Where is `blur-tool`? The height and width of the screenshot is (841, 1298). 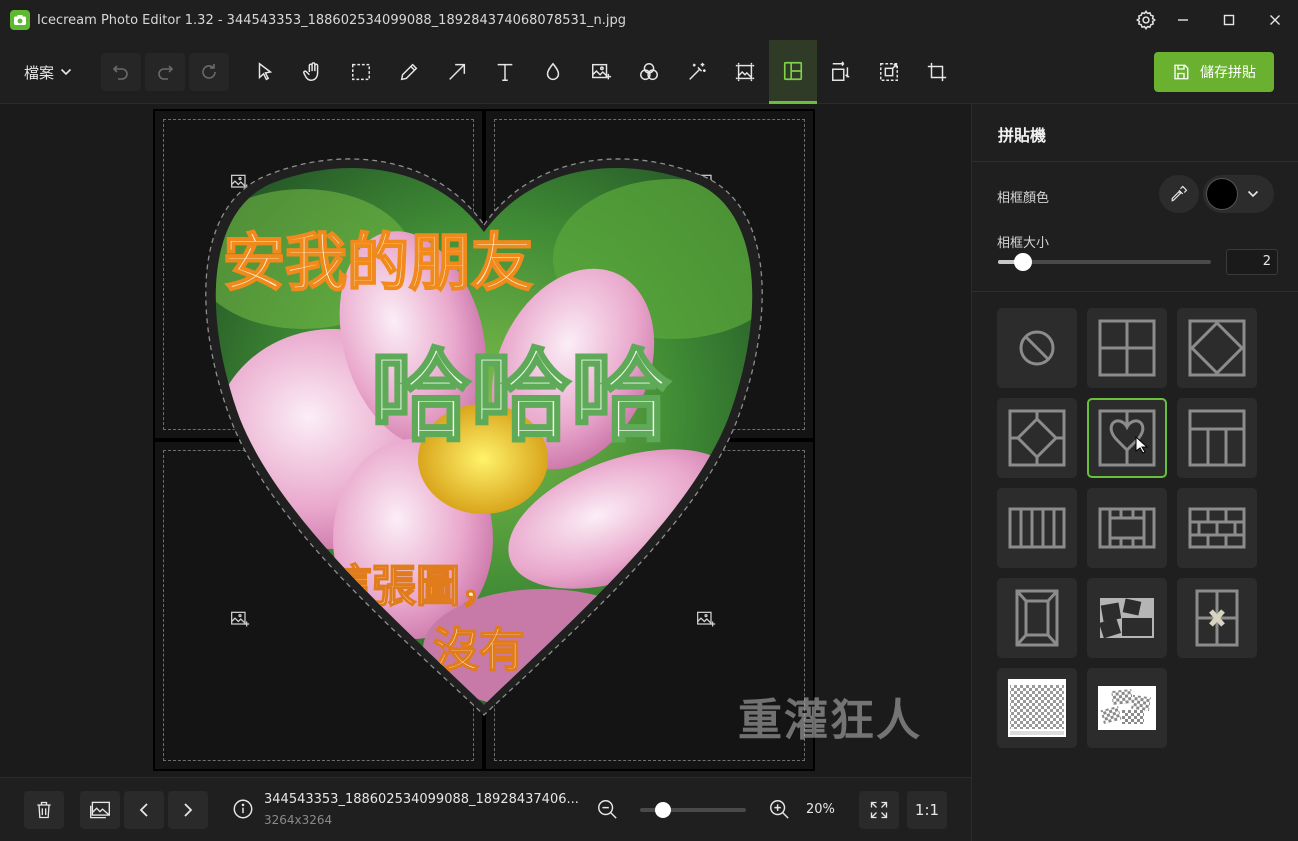
blur-tool is located at coordinates (553, 72).